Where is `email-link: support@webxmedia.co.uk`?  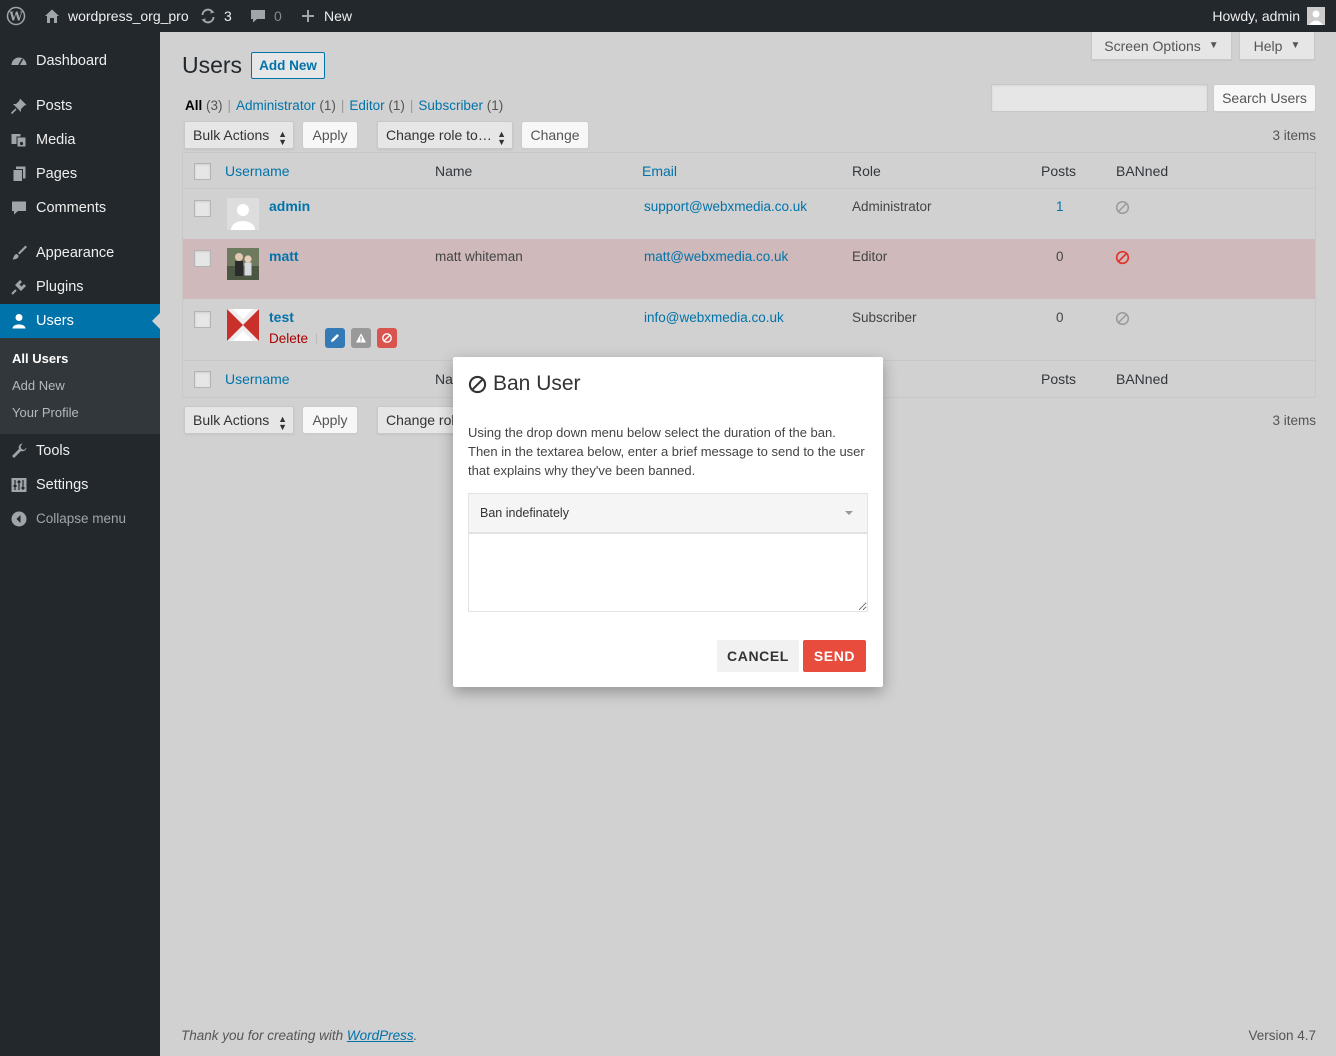
email-link: support@webxmedia.co.uk is located at coordinates (725, 206).